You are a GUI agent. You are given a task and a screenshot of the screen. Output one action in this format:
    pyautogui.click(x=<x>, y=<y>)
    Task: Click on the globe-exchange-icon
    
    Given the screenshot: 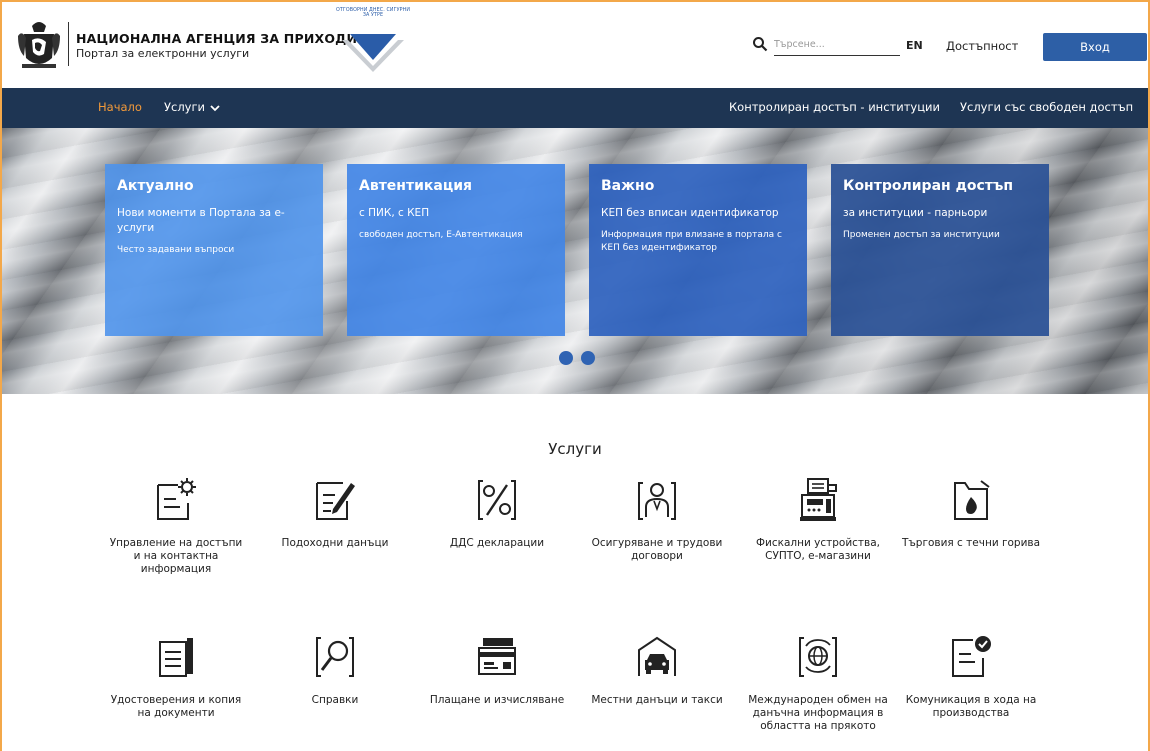 What is the action you would take?
    pyautogui.click(x=818, y=657)
    